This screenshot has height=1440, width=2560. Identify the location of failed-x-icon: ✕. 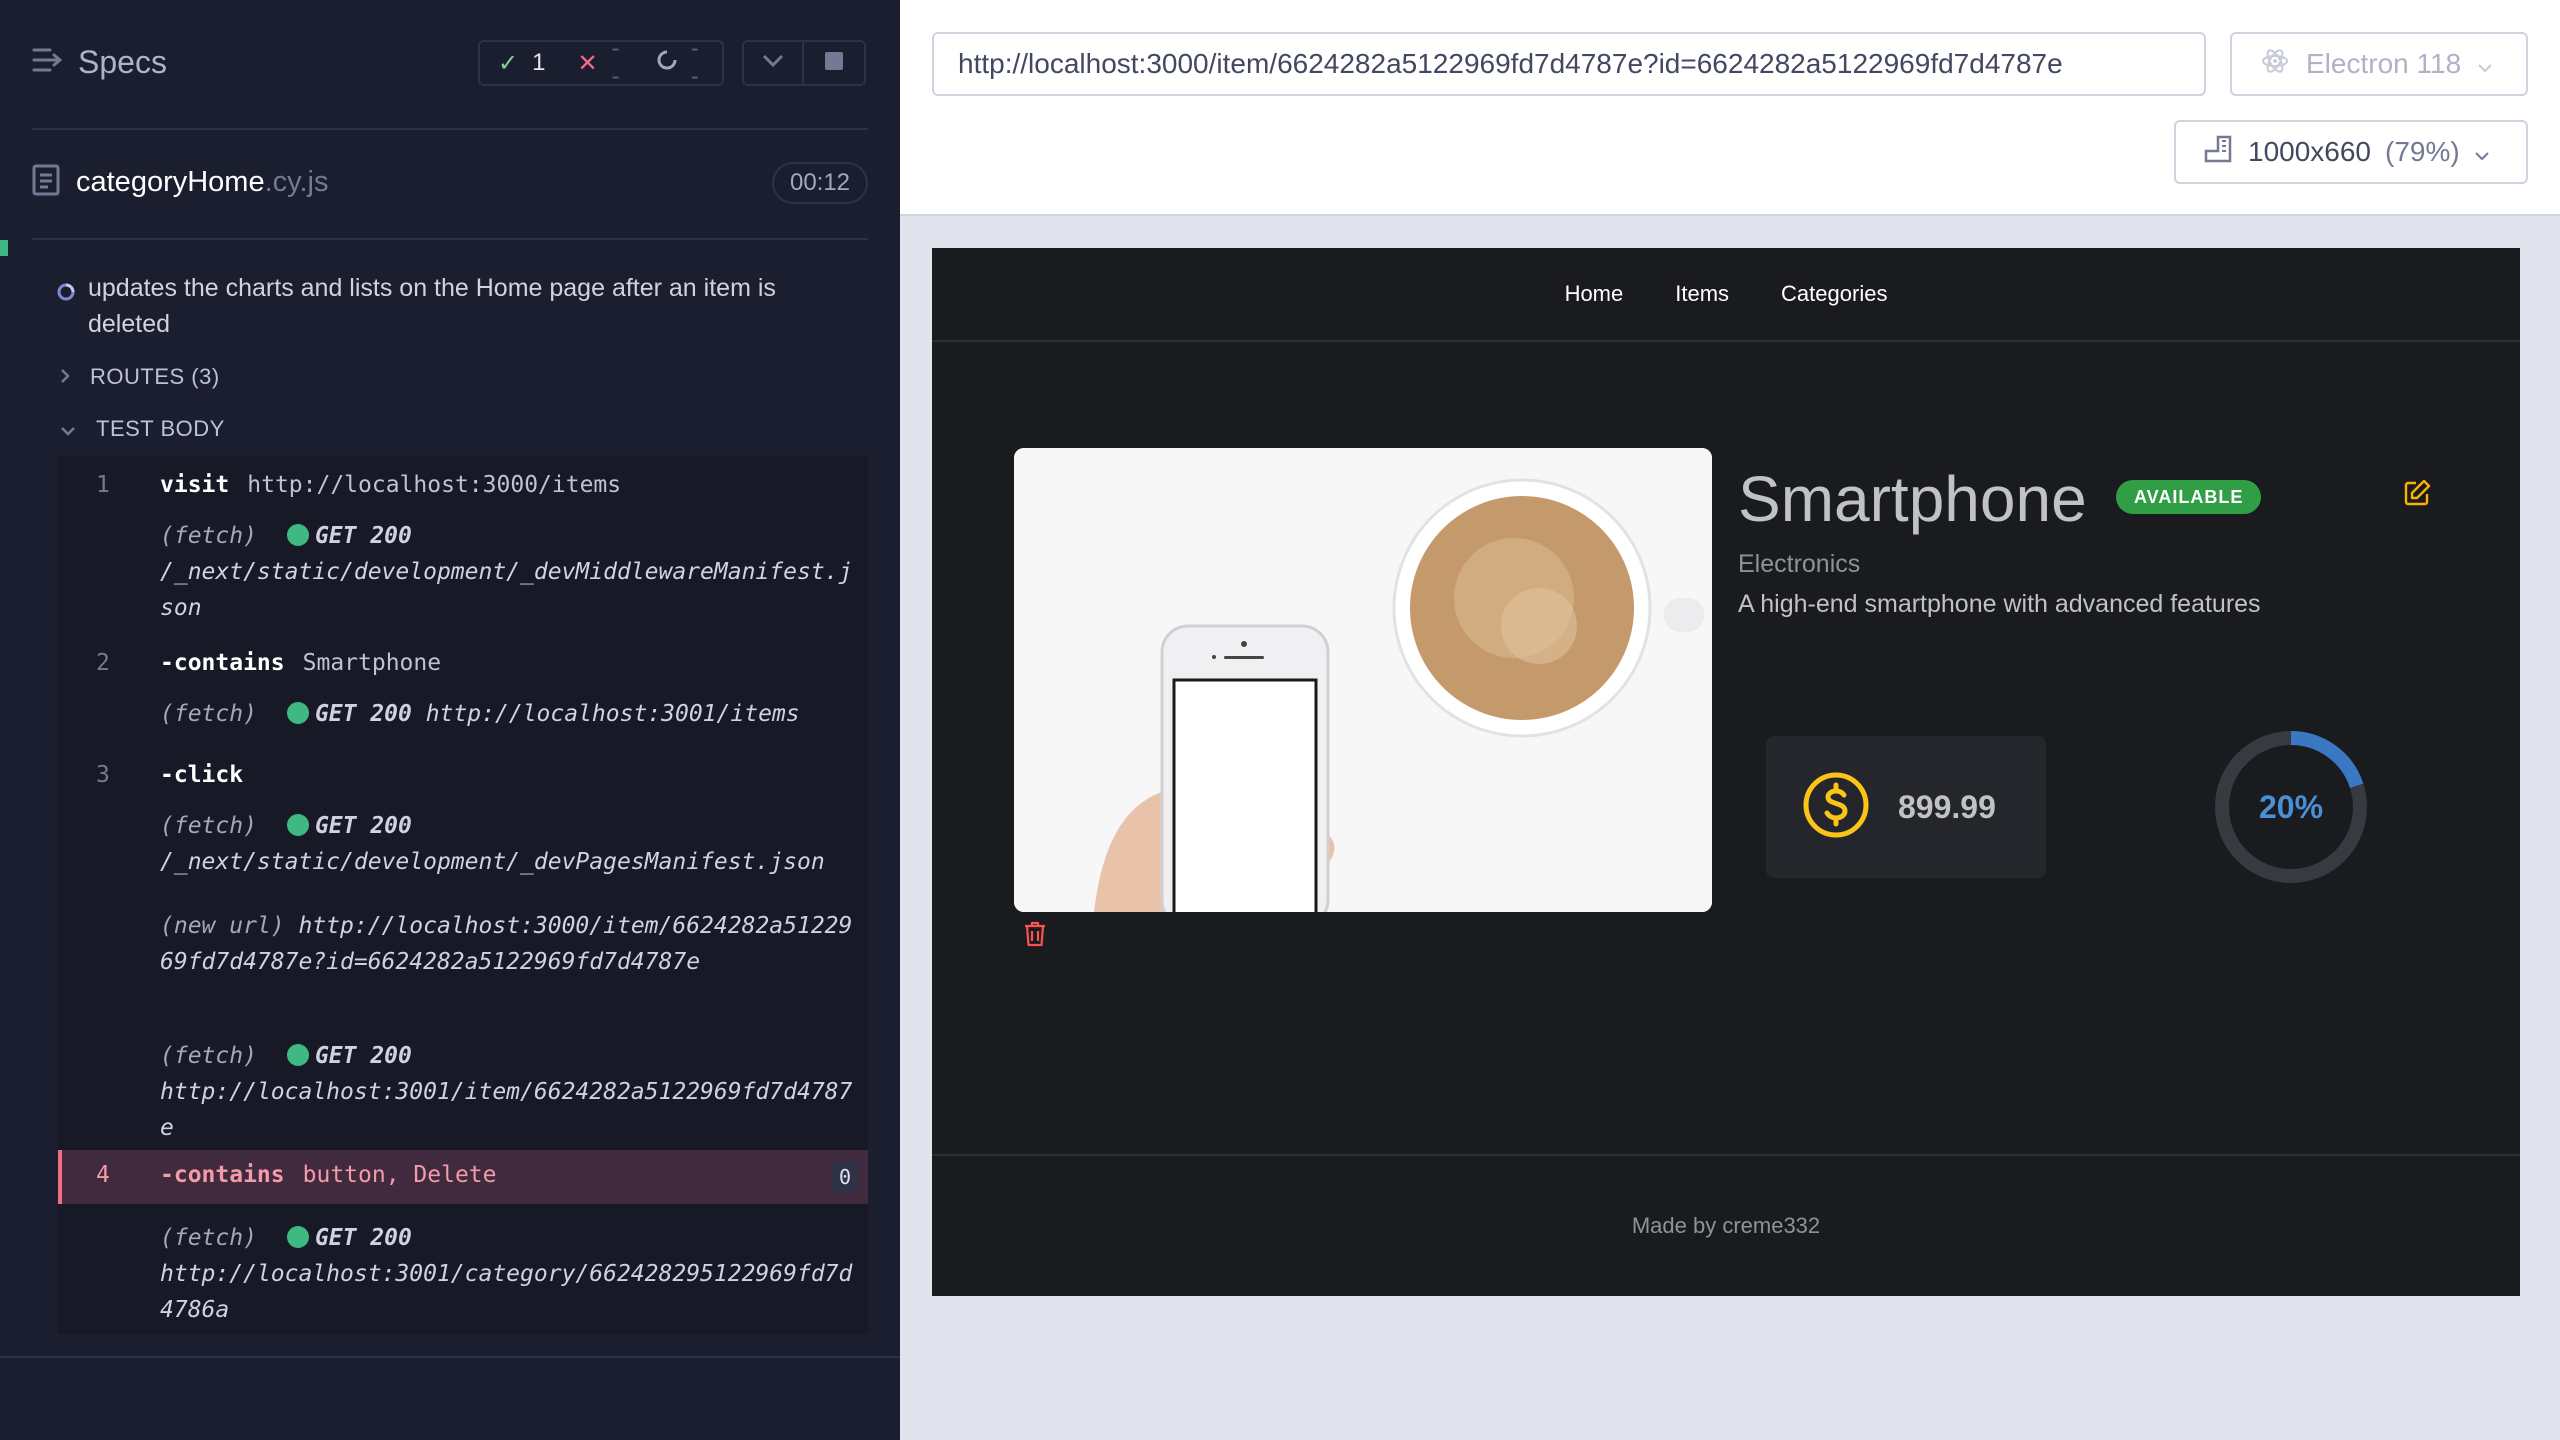
(587, 63).